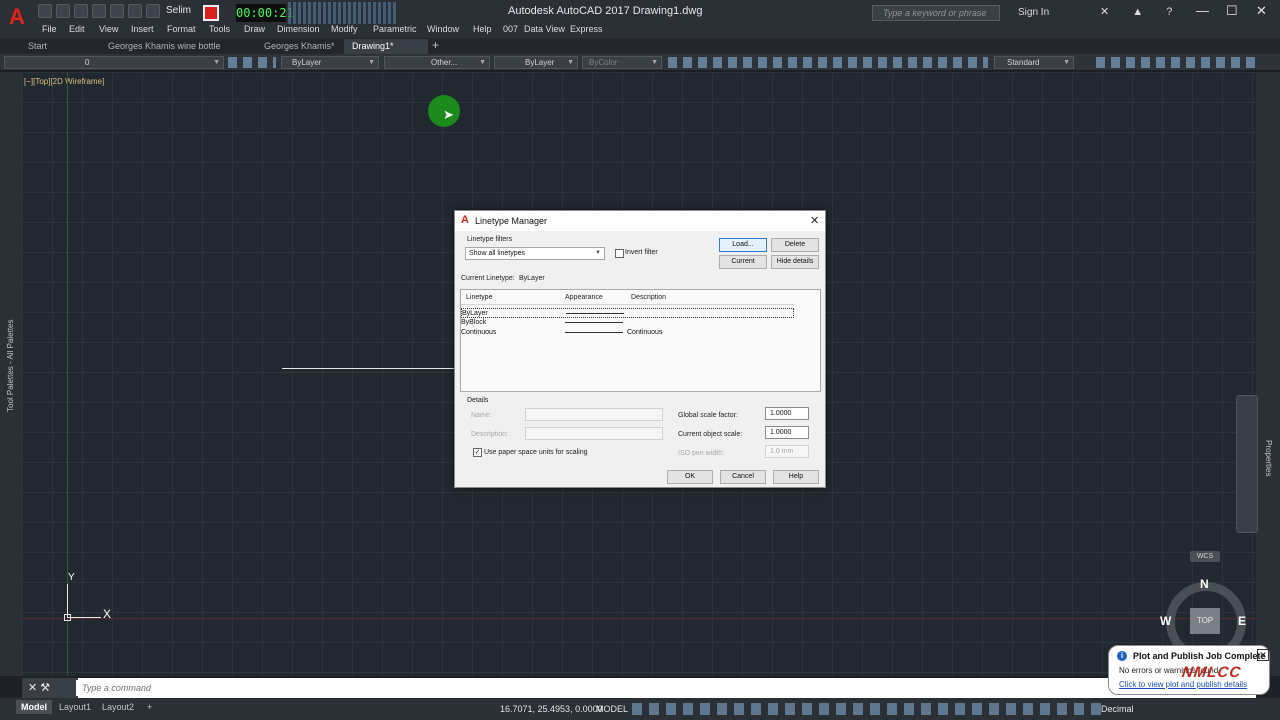 The width and height of the screenshot is (1280, 720). What do you see at coordinates (298, 29) in the screenshot?
I see `menu-dimension: Dimension` at bounding box center [298, 29].